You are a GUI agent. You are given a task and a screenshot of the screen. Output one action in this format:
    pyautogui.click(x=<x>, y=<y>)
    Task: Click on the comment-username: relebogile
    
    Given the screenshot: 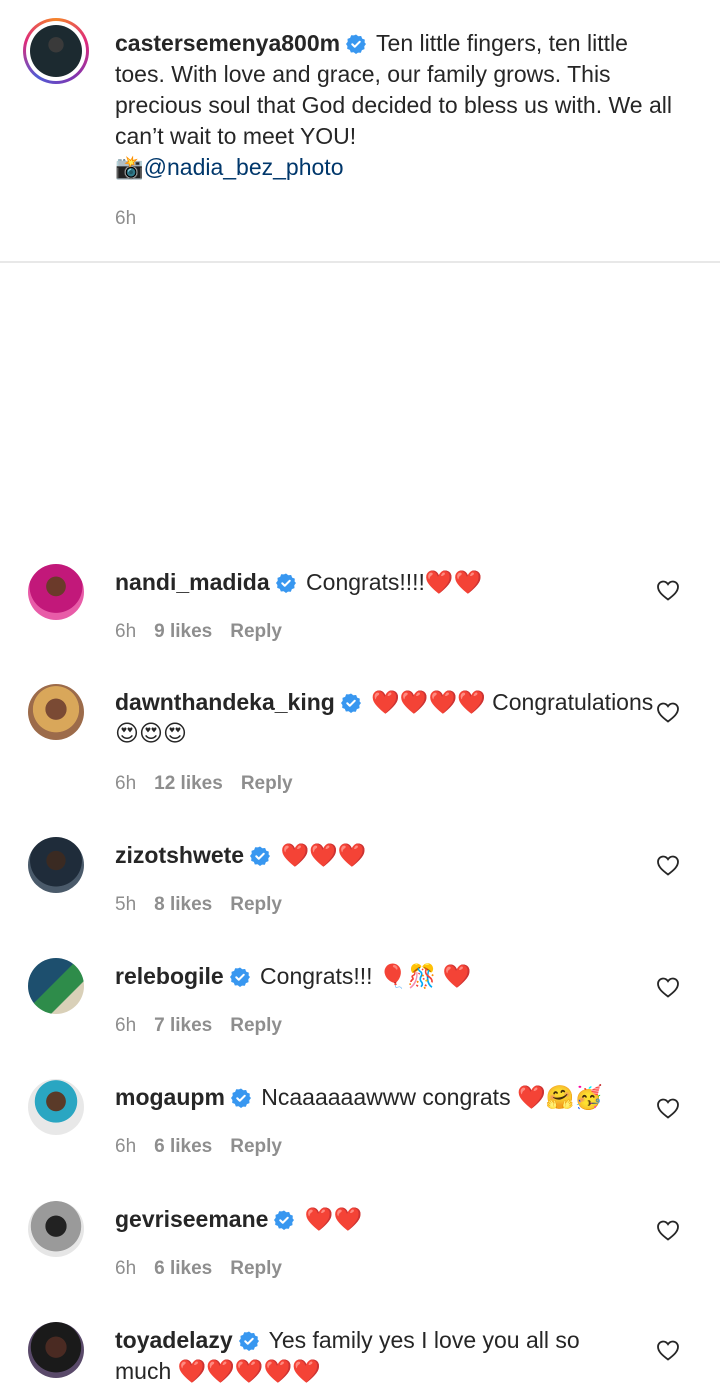 What is the action you would take?
    pyautogui.click(x=169, y=976)
    